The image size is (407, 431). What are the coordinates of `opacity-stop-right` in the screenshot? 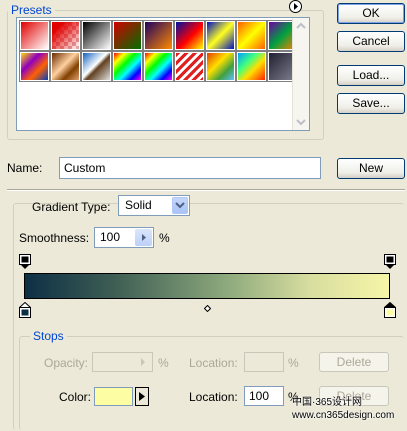 It's located at (390, 263).